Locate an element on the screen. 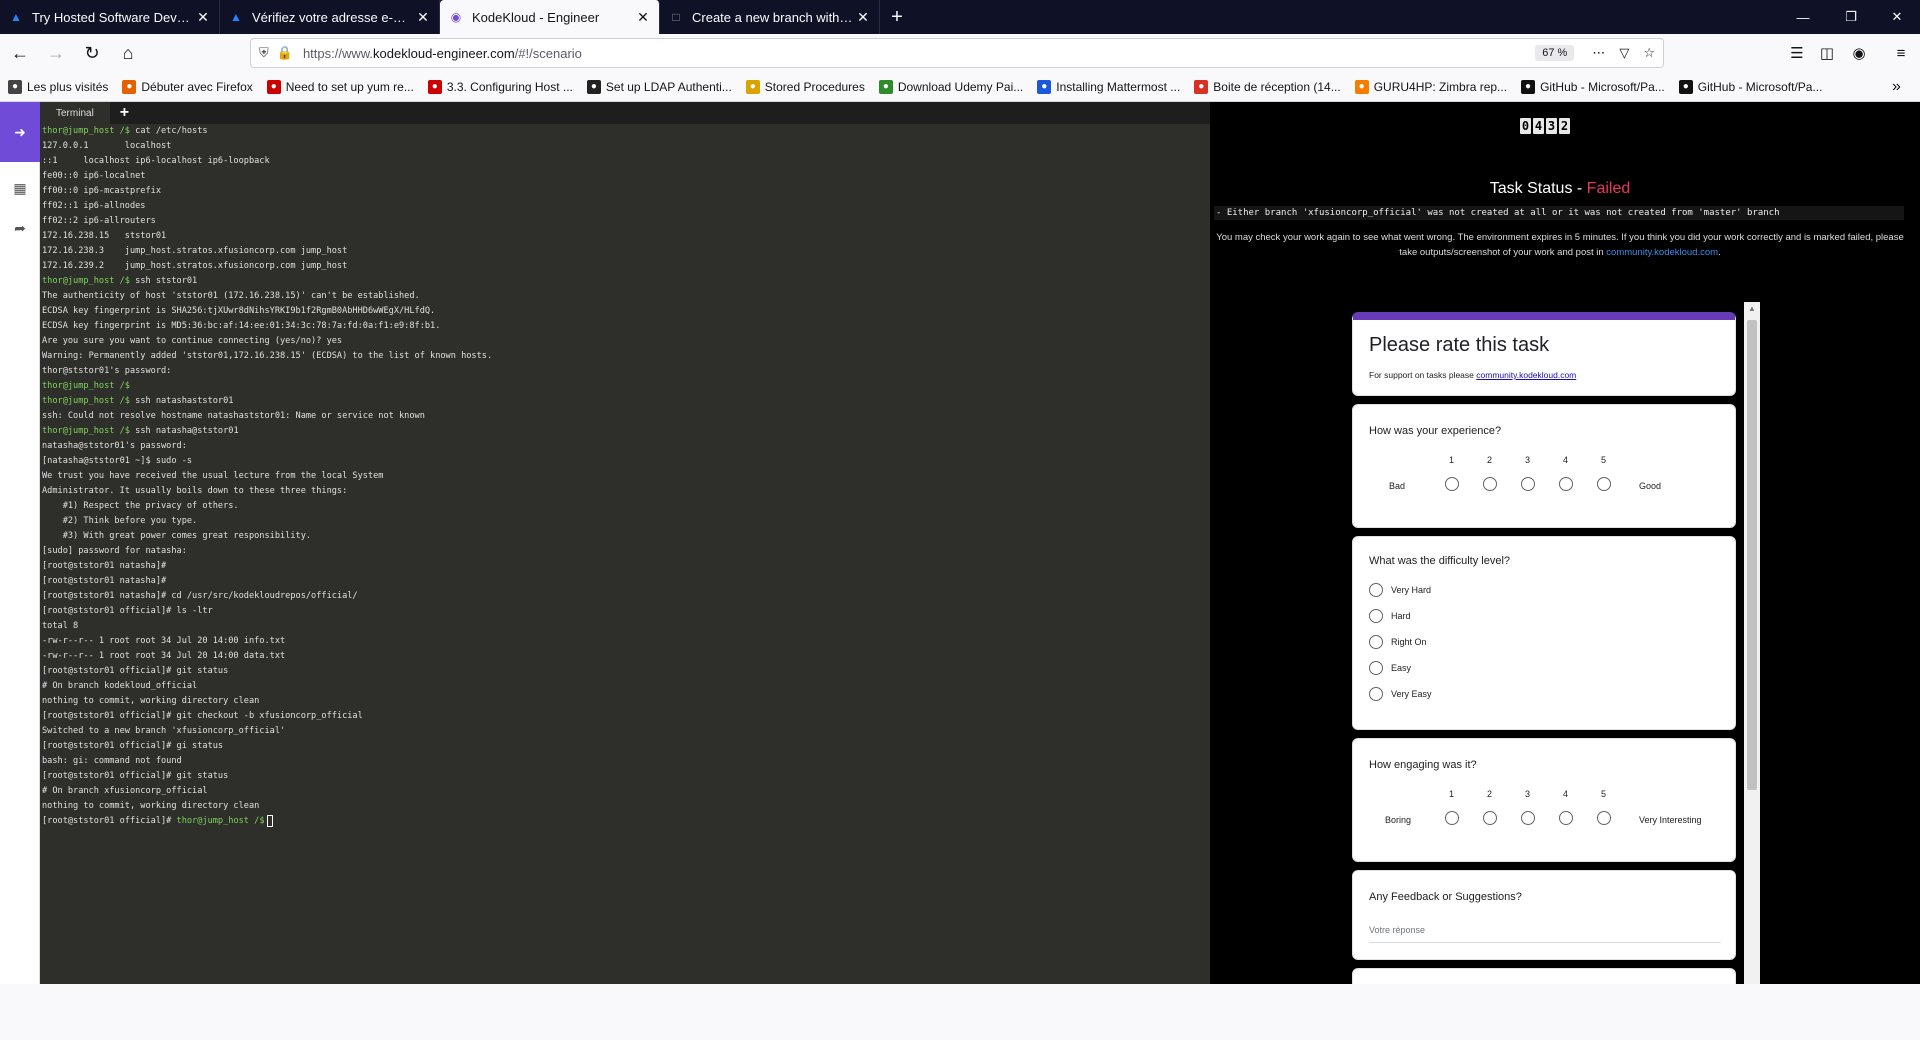  github-icon: ● is located at coordinates (1528, 86).